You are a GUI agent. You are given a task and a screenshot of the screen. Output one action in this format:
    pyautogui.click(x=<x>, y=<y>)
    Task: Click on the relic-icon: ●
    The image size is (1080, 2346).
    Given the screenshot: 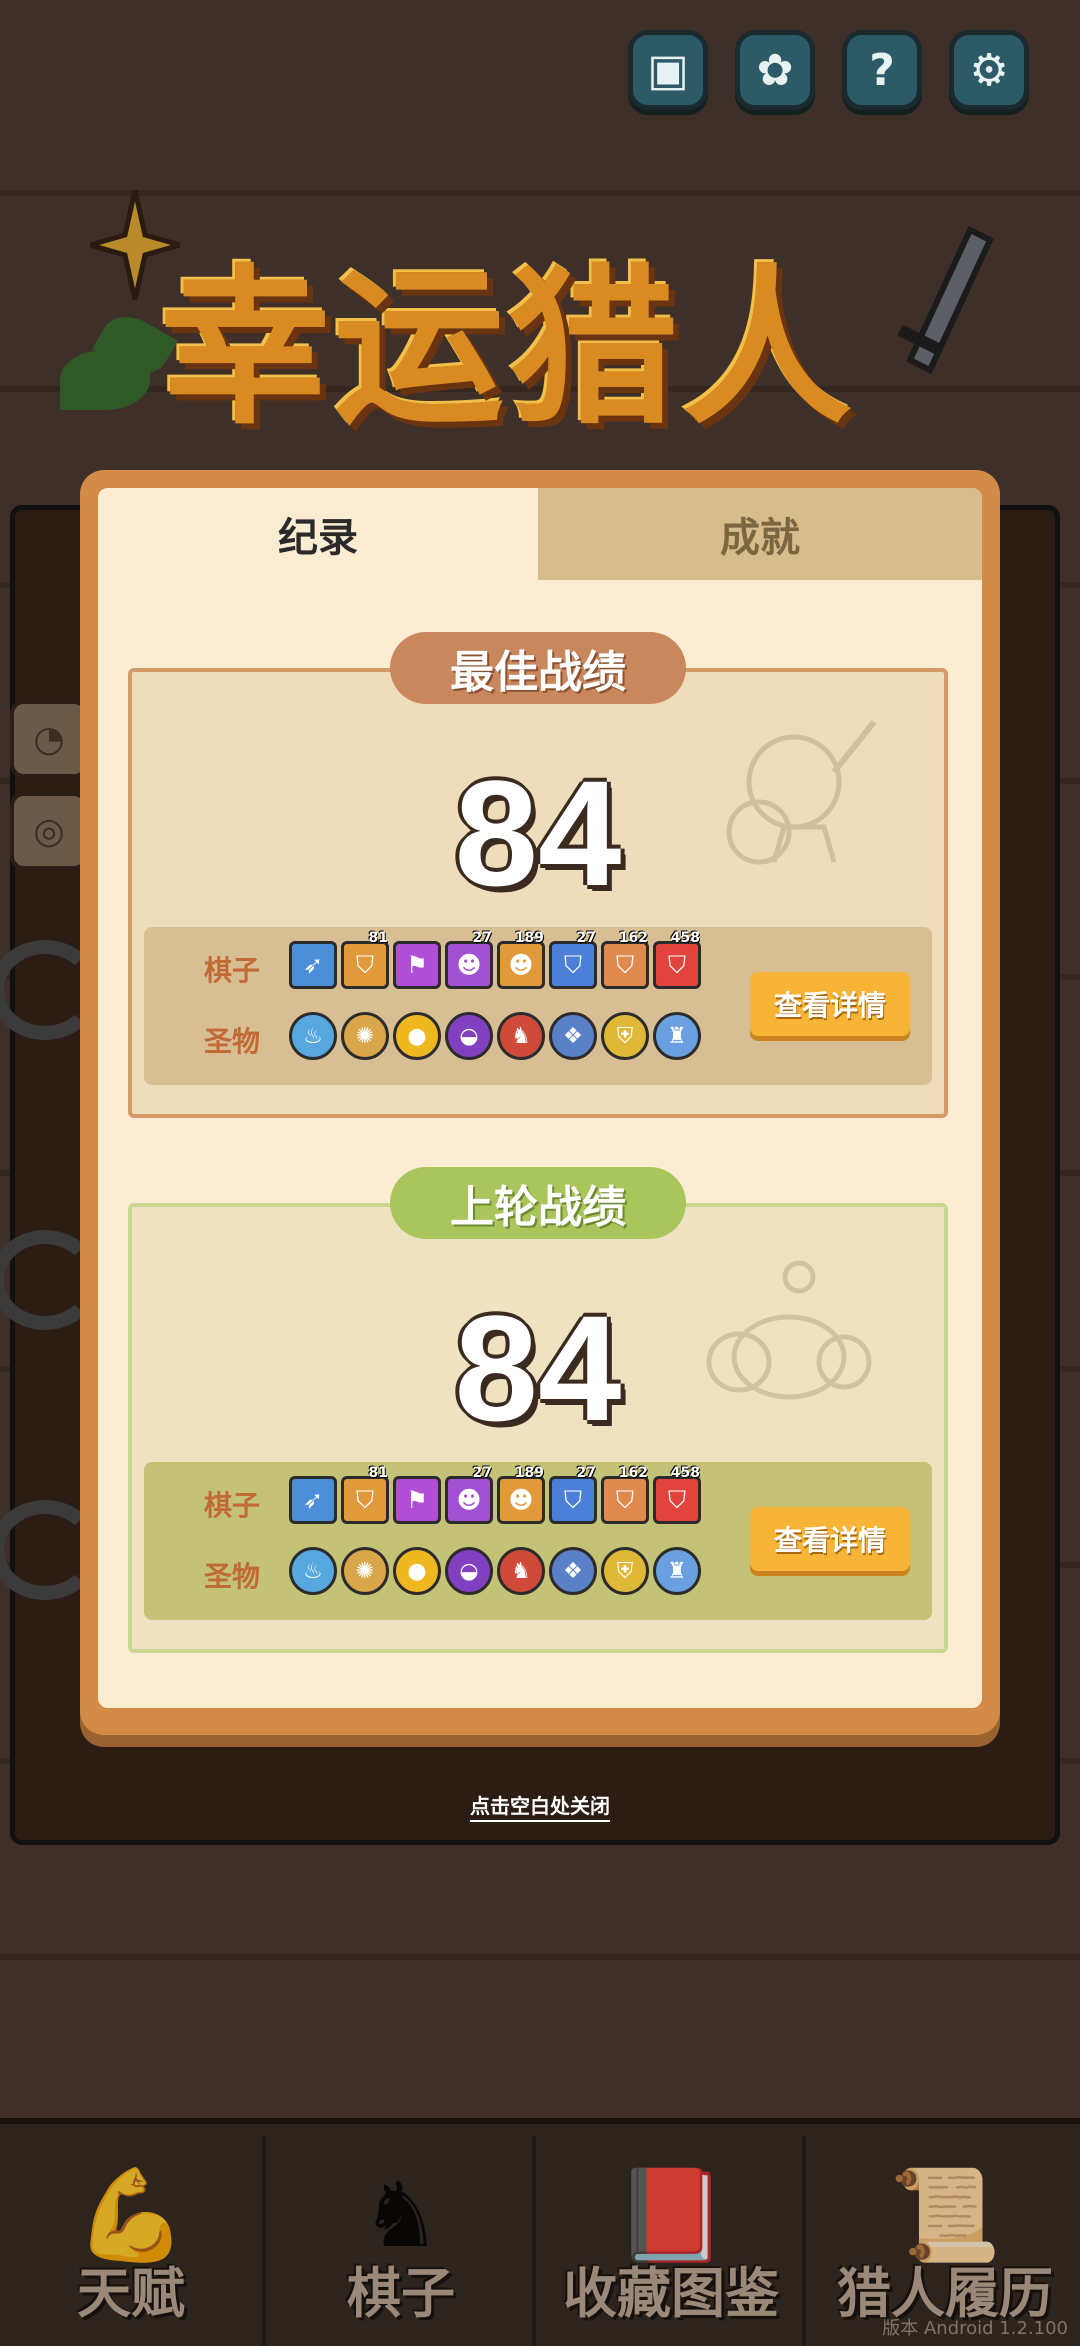 What is the action you would take?
    pyautogui.click(x=417, y=1036)
    